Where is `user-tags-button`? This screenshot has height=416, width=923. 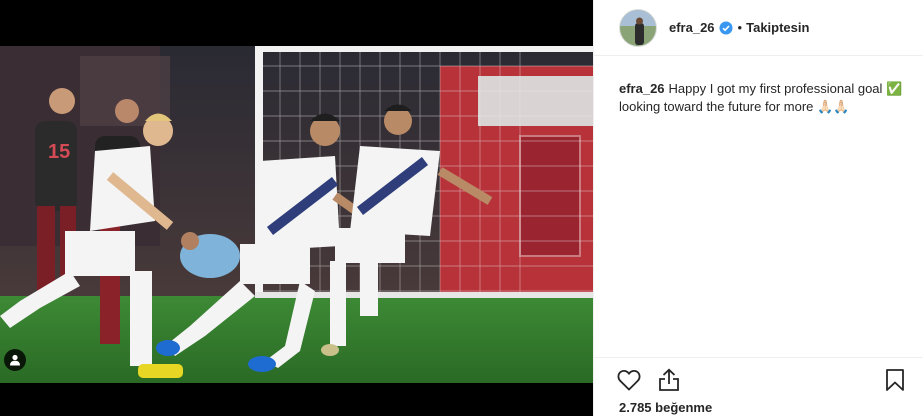
user-tags-button is located at coordinates (15, 360).